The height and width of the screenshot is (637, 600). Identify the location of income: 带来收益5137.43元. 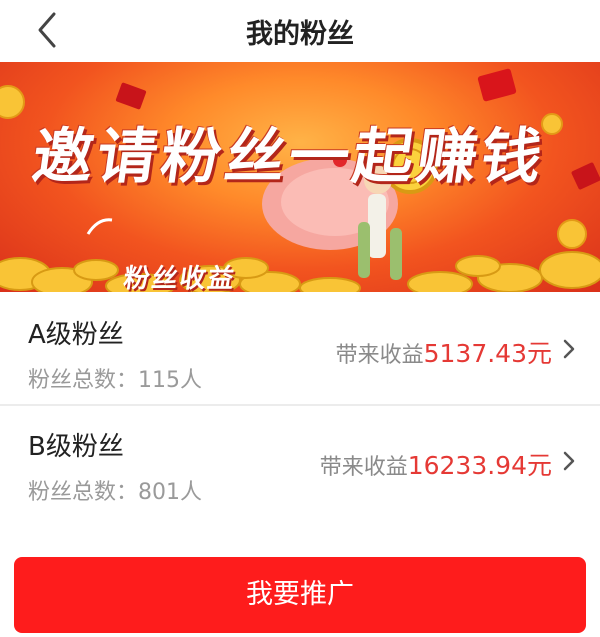
(444, 352).